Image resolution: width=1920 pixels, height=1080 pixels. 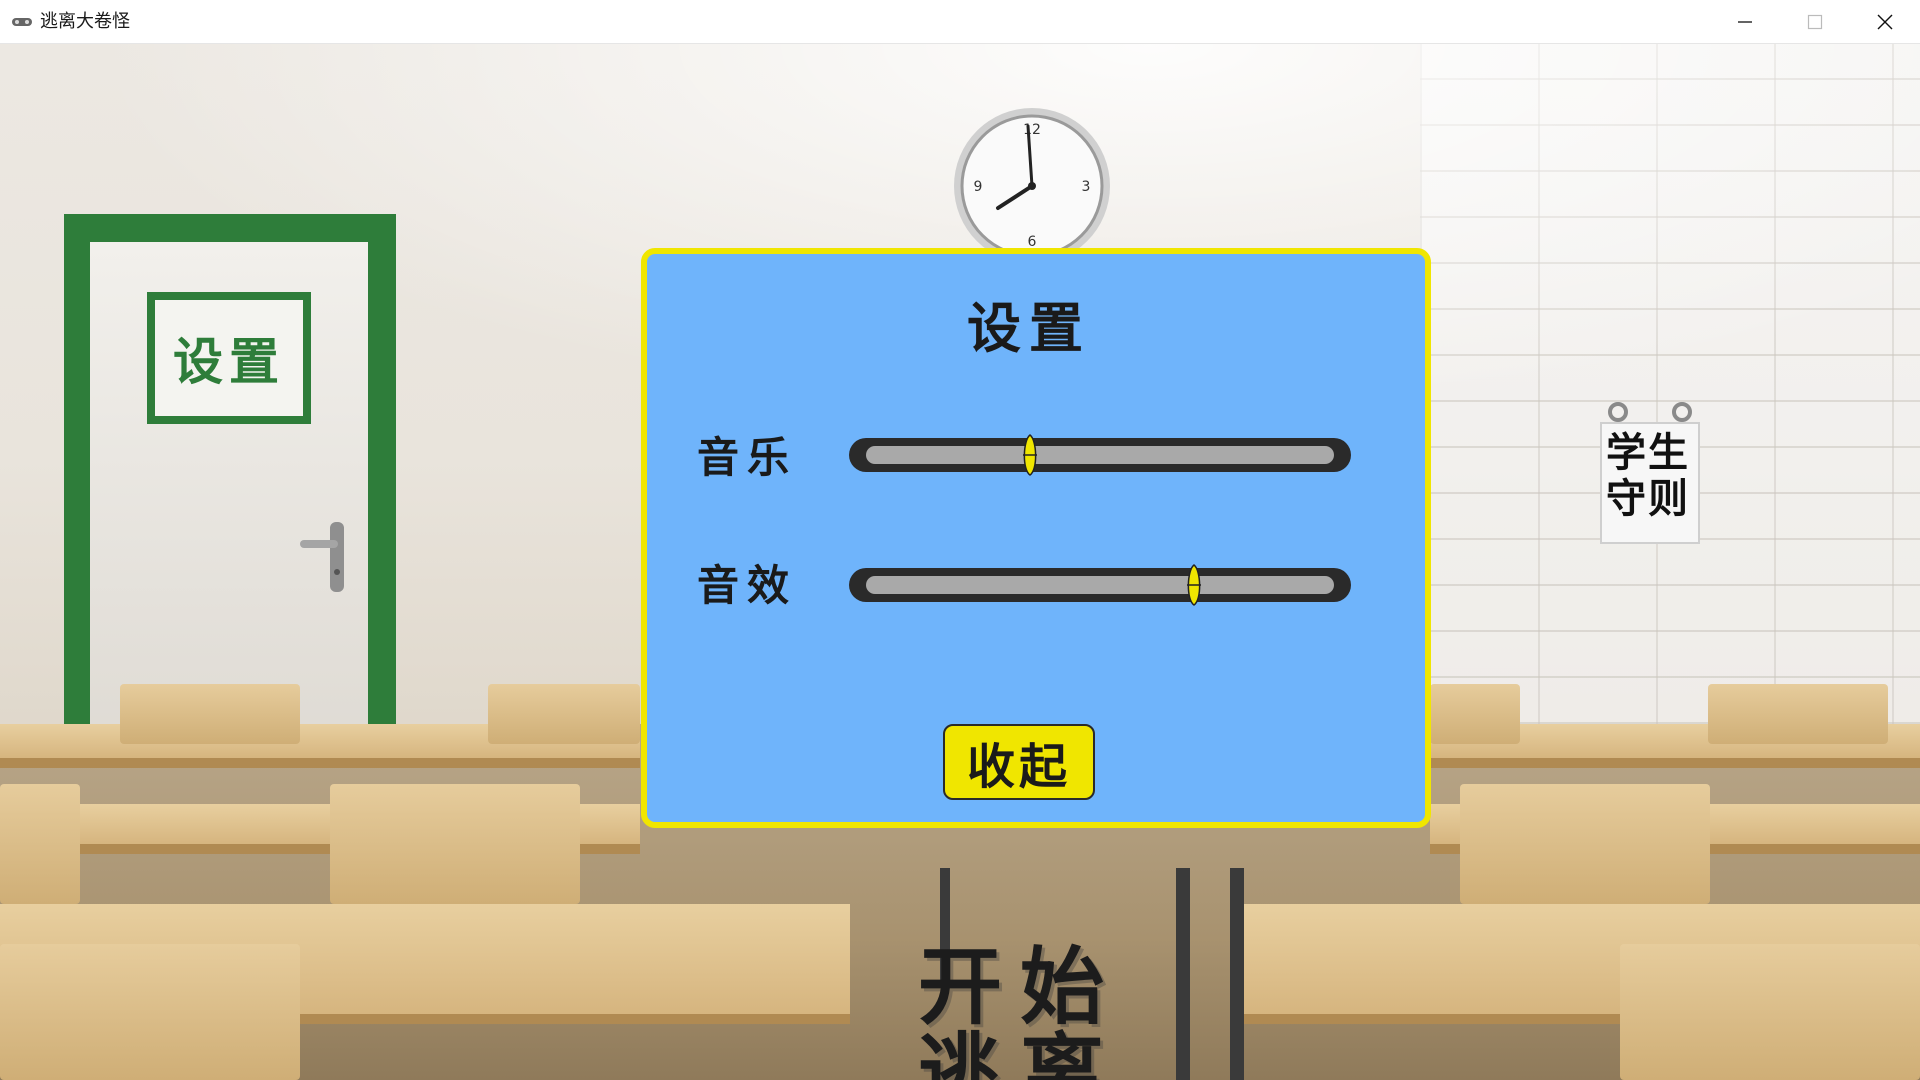 I want to click on sfx-slider-thumb, so click(x=1194, y=585).